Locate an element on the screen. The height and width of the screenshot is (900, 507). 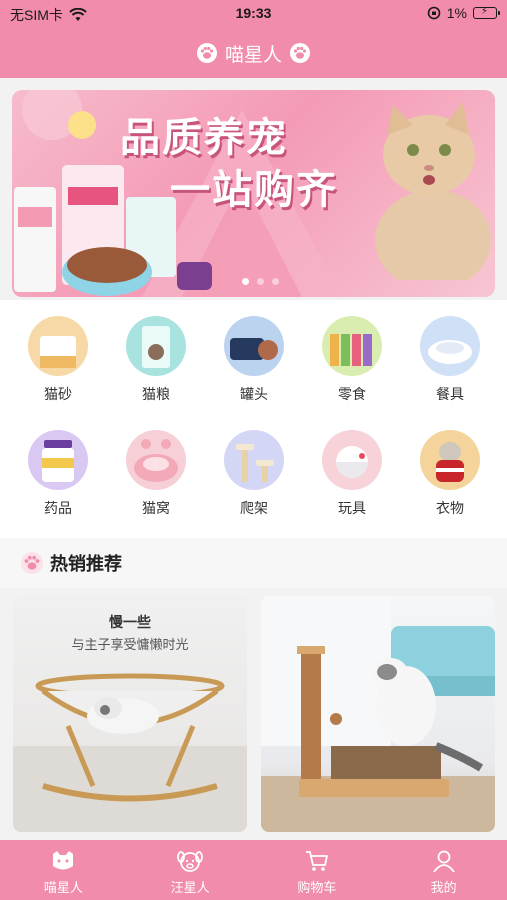
tab-label: 汪星人 is located at coordinates (190, 887).